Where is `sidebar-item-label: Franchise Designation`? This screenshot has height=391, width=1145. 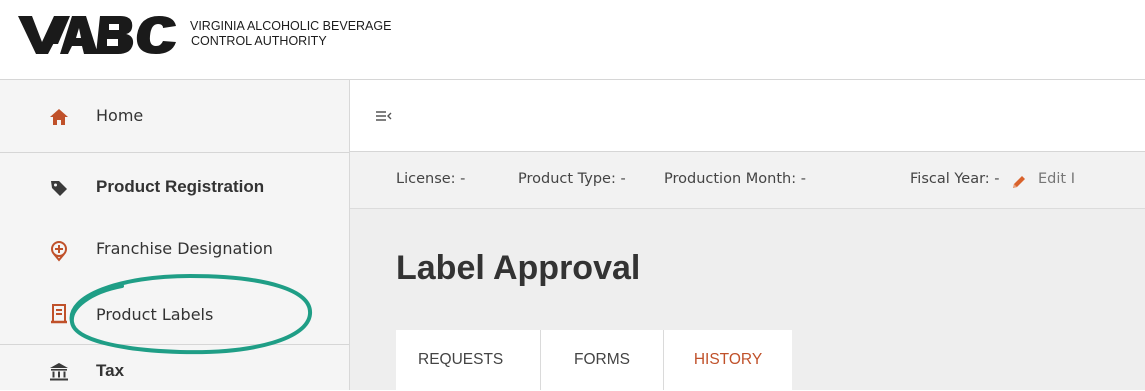
sidebar-item-label: Franchise Designation is located at coordinates (184, 248).